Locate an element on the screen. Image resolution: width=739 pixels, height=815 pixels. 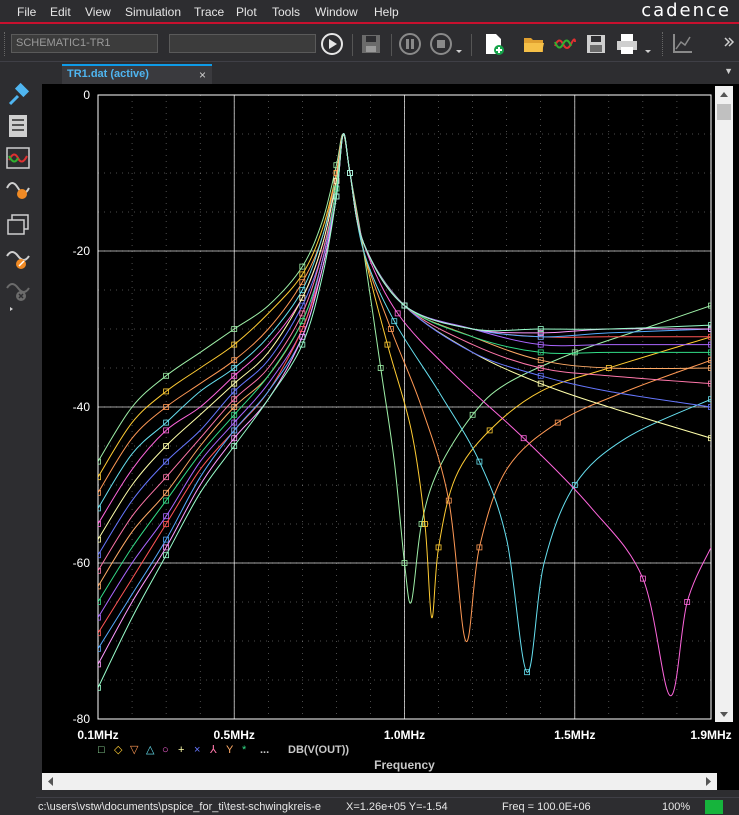
status-cursor-xy: X=1.26e+05 Y=-1.54 is located at coordinates (397, 807).